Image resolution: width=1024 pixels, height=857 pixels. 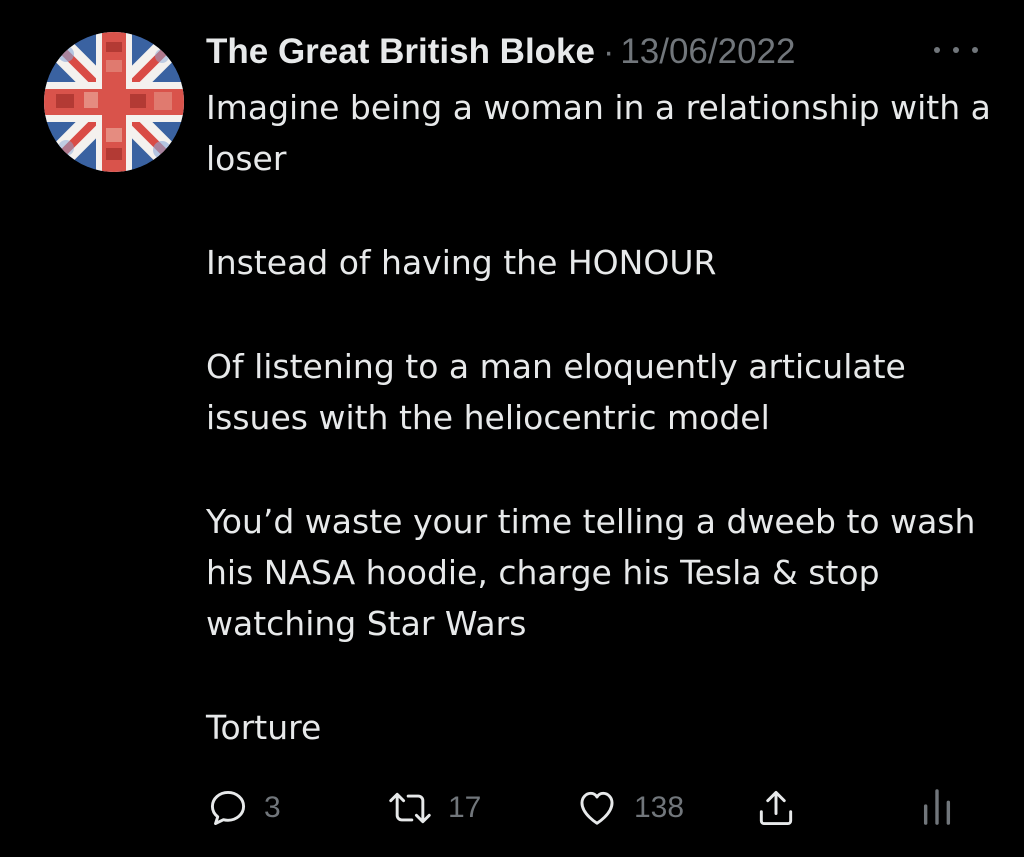 What do you see at coordinates (264, 727) in the screenshot?
I see `tweet-paragraph: Torture` at bounding box center [264, 727].